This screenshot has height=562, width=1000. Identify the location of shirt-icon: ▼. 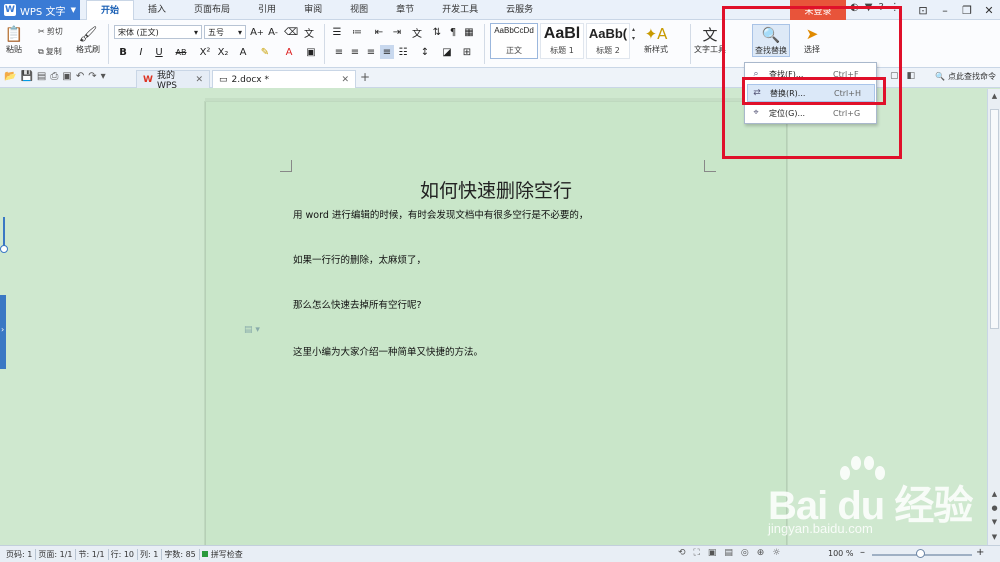
(869, 7).